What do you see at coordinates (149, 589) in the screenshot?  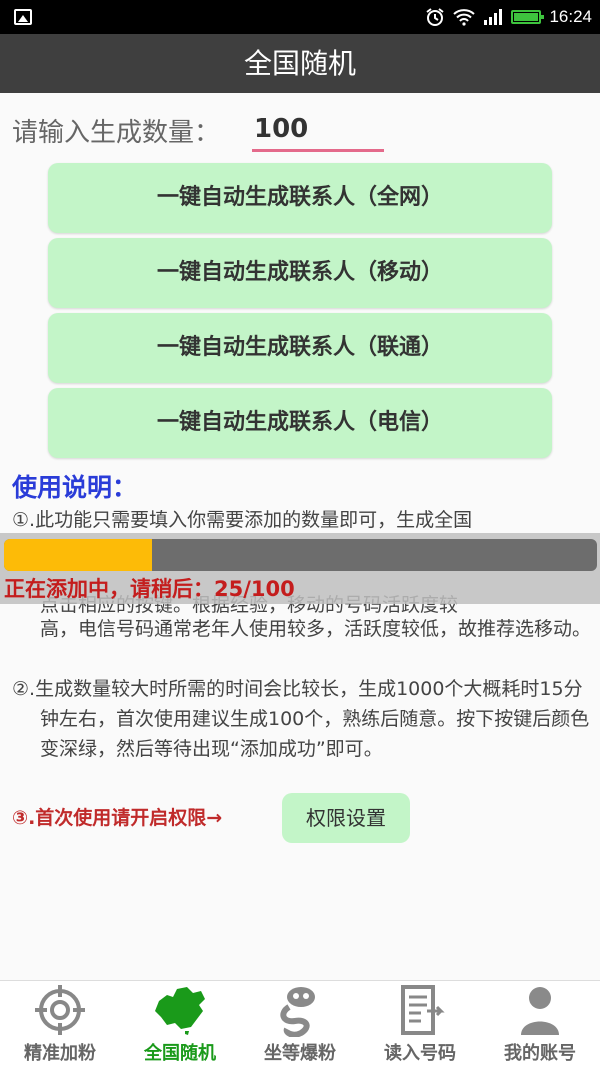 I see `progress-status-text: 正在添加中，请稍后：25/100` at bounding box center [149, 589].